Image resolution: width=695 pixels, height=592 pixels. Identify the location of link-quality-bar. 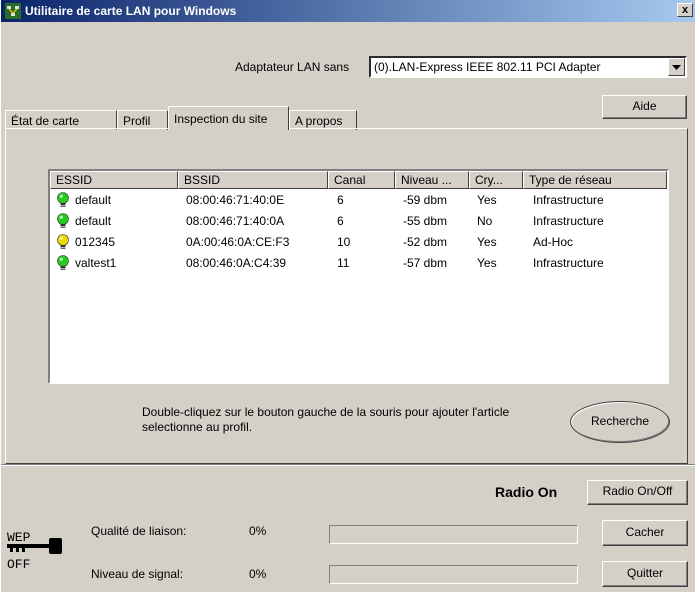
(453, 534).